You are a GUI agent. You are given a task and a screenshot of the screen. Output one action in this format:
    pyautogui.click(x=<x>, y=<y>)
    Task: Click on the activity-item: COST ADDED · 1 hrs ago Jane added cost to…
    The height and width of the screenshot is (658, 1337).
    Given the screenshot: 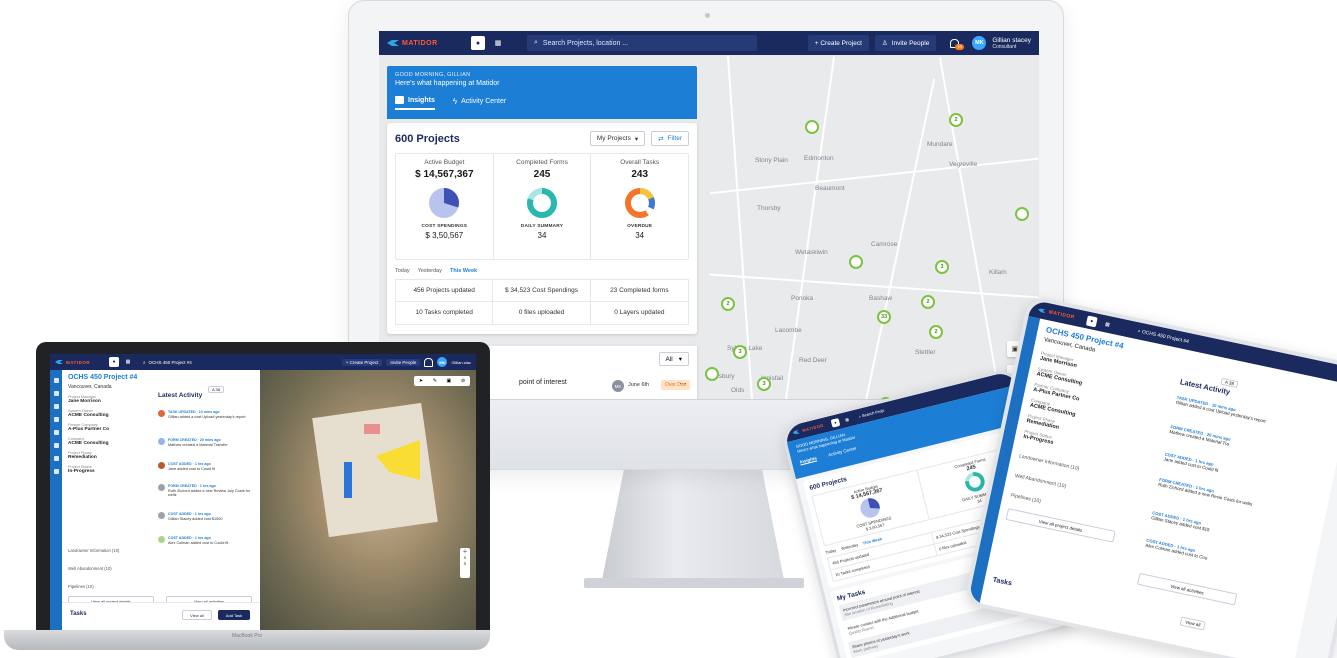 What is the action you would take?
    pyautogui.click(x=206, y=466)
    